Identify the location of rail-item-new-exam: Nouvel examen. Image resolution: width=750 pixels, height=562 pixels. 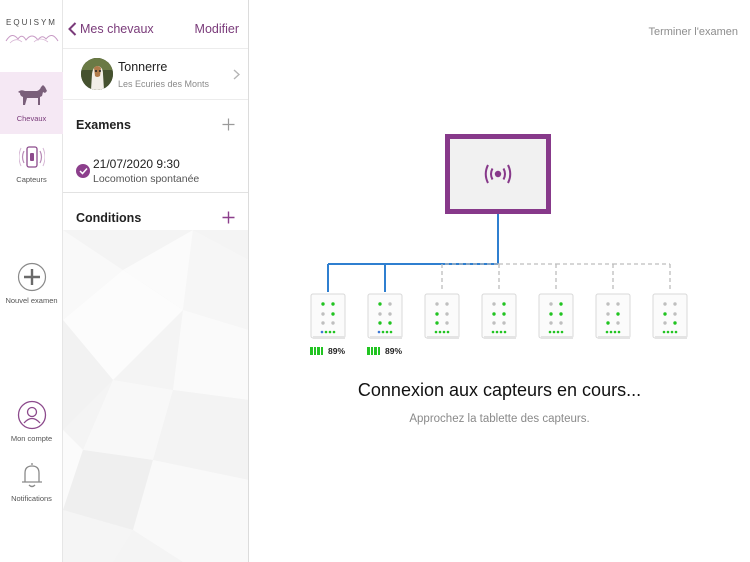
(31, 283).